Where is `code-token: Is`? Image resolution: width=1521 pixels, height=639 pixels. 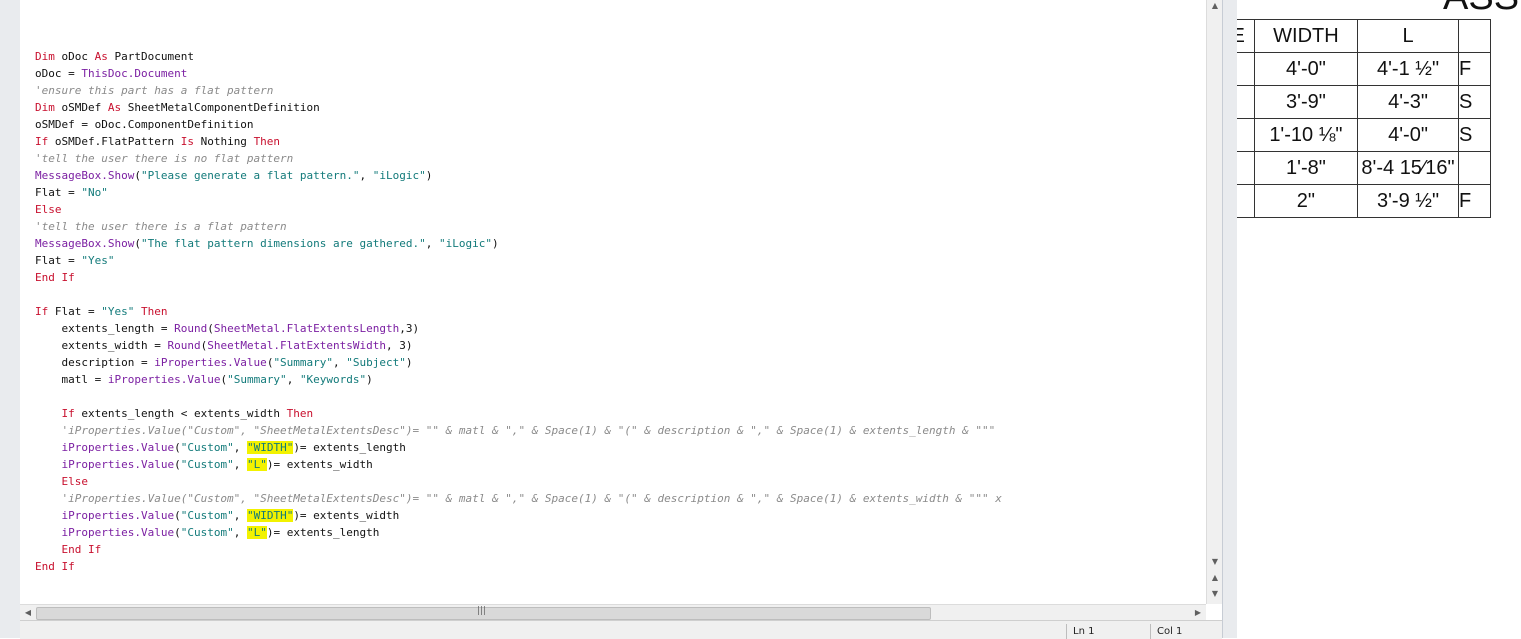
code-token: Is is located at coordinates (187, 141).